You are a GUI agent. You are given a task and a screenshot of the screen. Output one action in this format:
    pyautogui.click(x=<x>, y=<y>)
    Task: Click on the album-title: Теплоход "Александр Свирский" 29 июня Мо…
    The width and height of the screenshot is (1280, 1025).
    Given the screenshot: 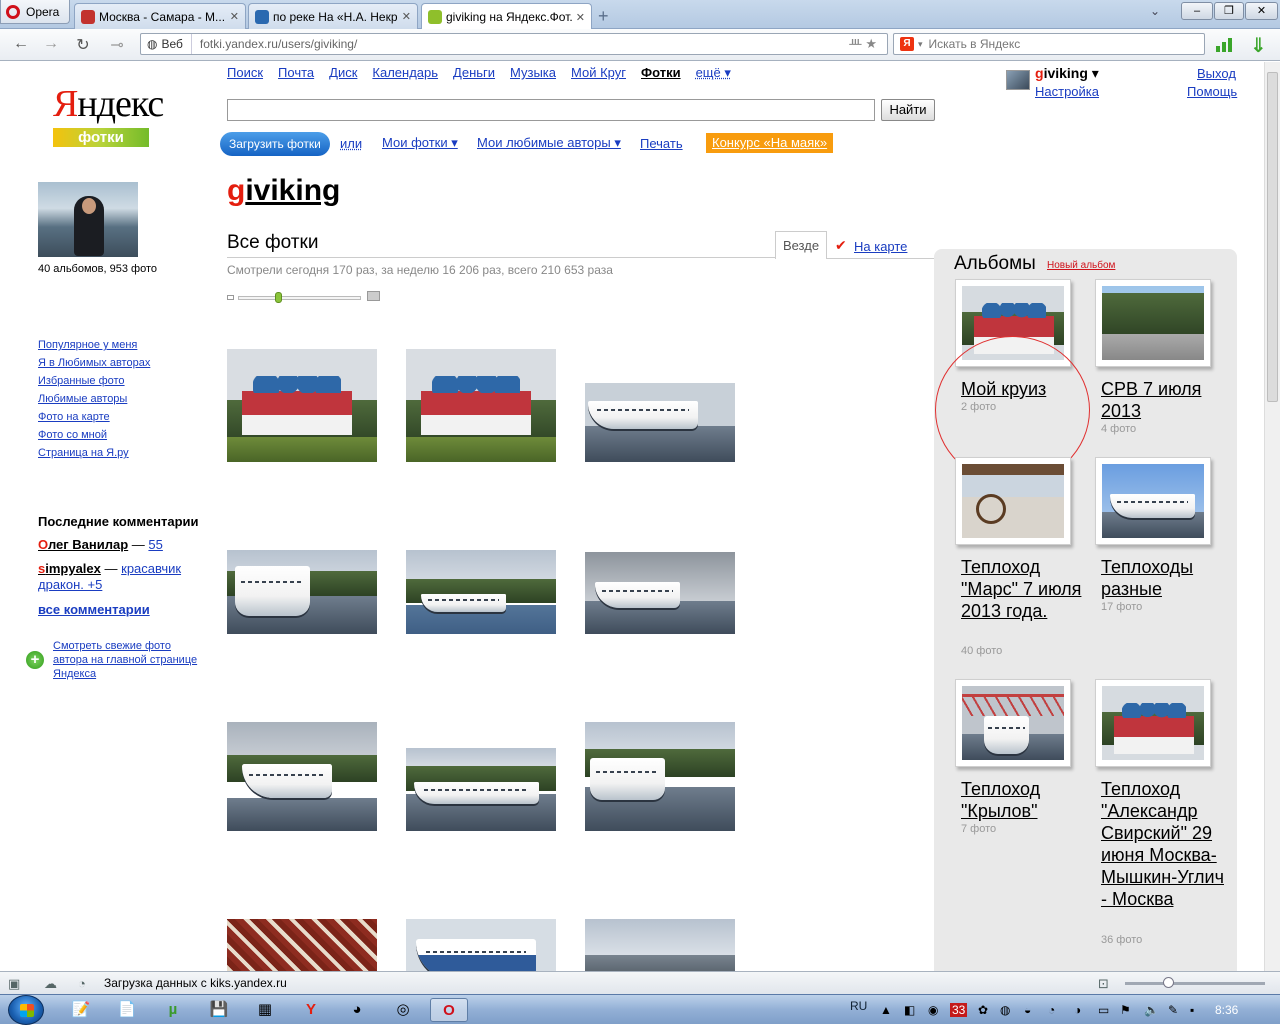 What is the action you would take?
    pyautogui.click(x=1163, y=844)
    